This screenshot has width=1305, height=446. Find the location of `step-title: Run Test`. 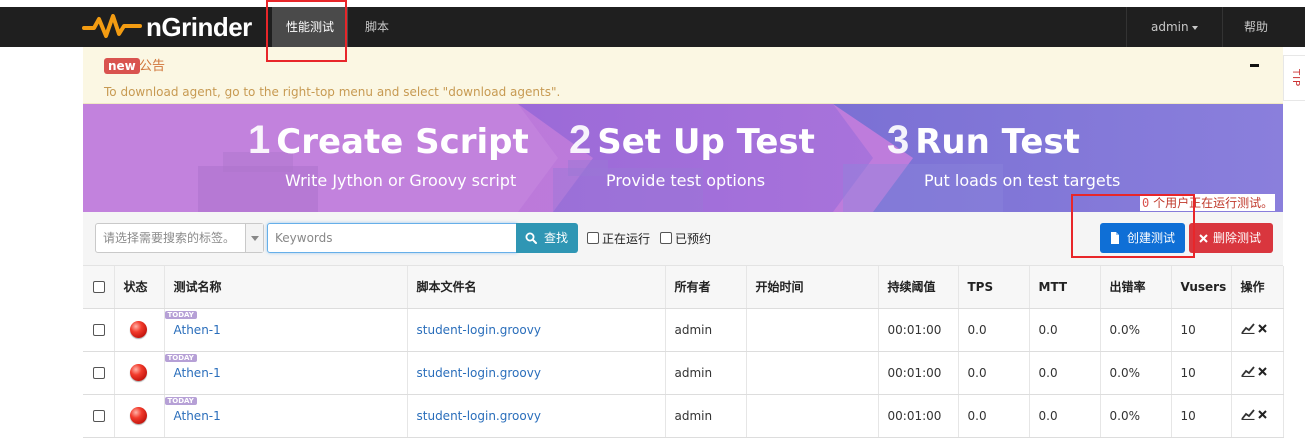

step-title: Run Test is located at coordinates (997, 142).